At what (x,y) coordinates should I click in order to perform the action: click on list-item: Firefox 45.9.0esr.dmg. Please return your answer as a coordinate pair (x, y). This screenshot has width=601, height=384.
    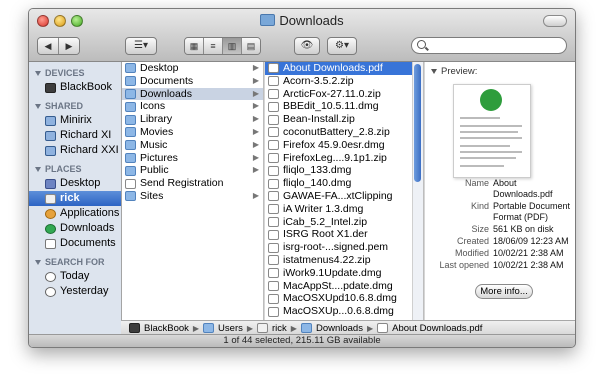
    Looking at the image, I should click on (344, 145).